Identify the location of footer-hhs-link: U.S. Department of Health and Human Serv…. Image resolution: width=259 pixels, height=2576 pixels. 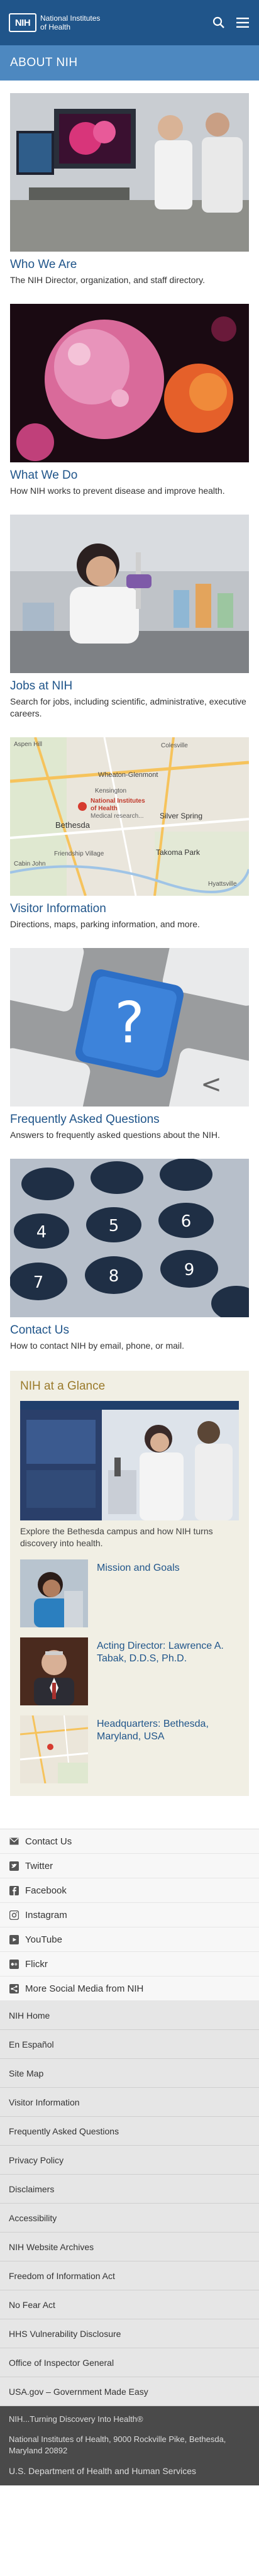
(129, 2471).